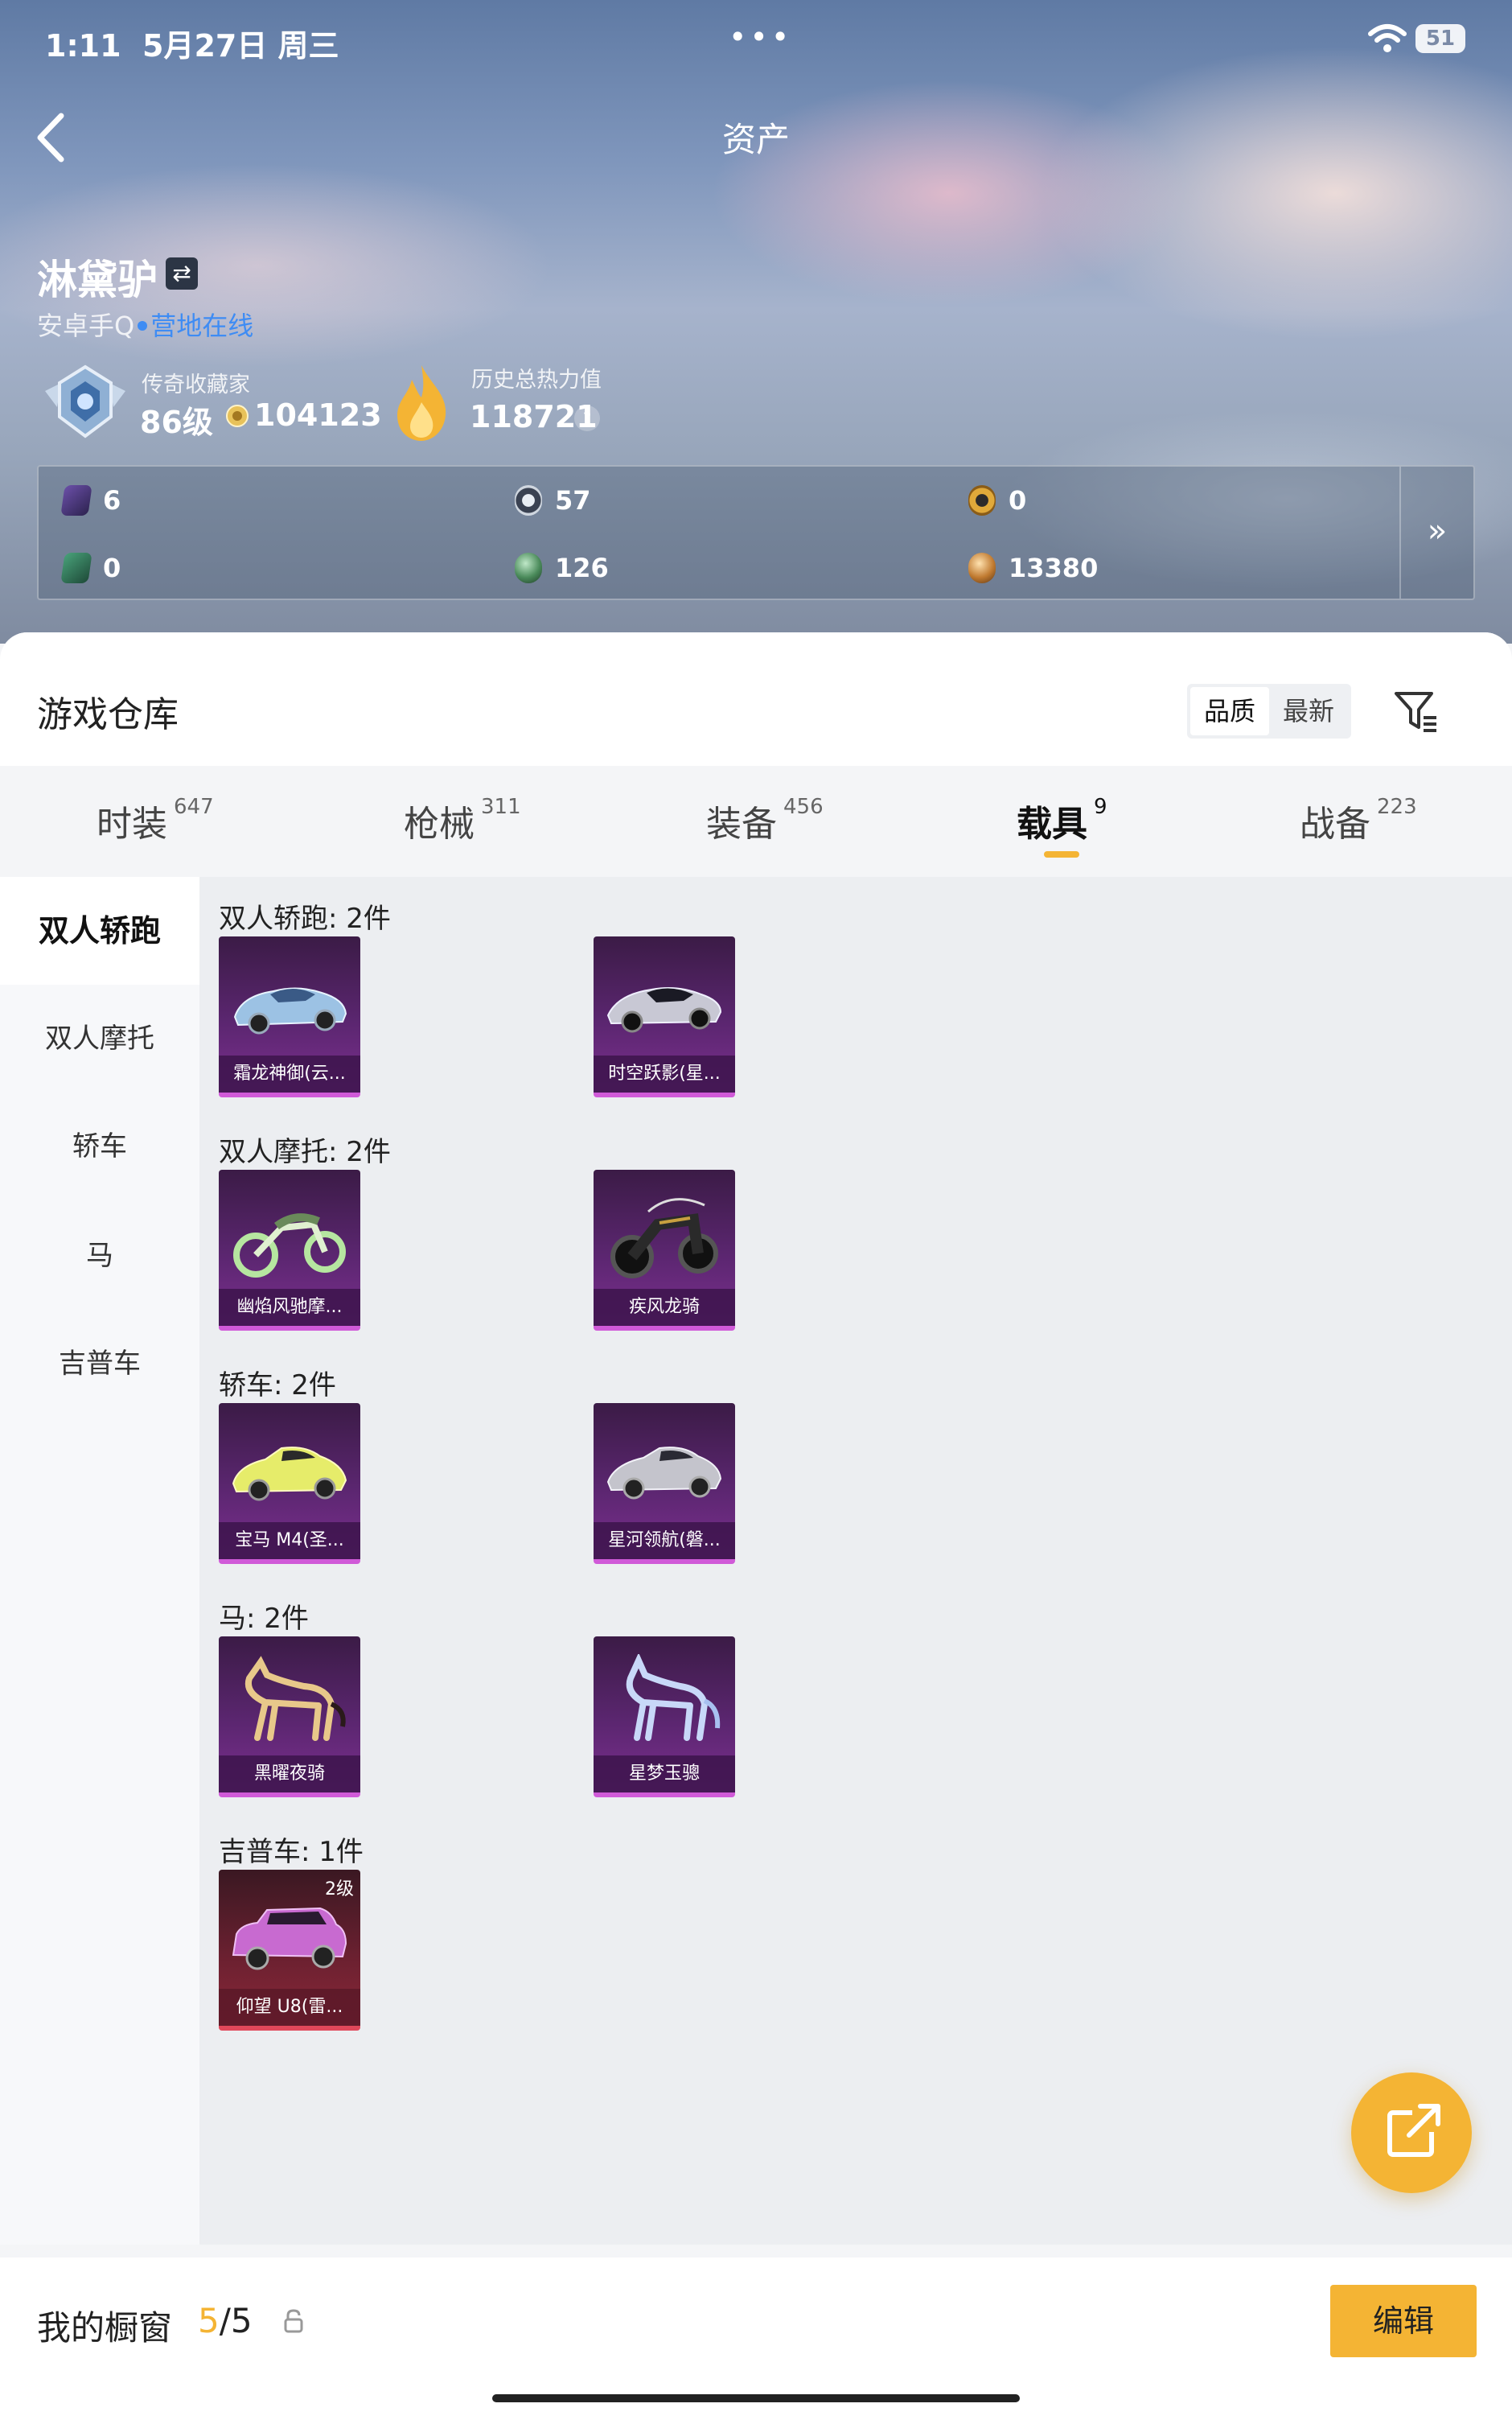 The image size is (1512, 2420). I want to click on more-dots-icon: •••, so click(761, 37).